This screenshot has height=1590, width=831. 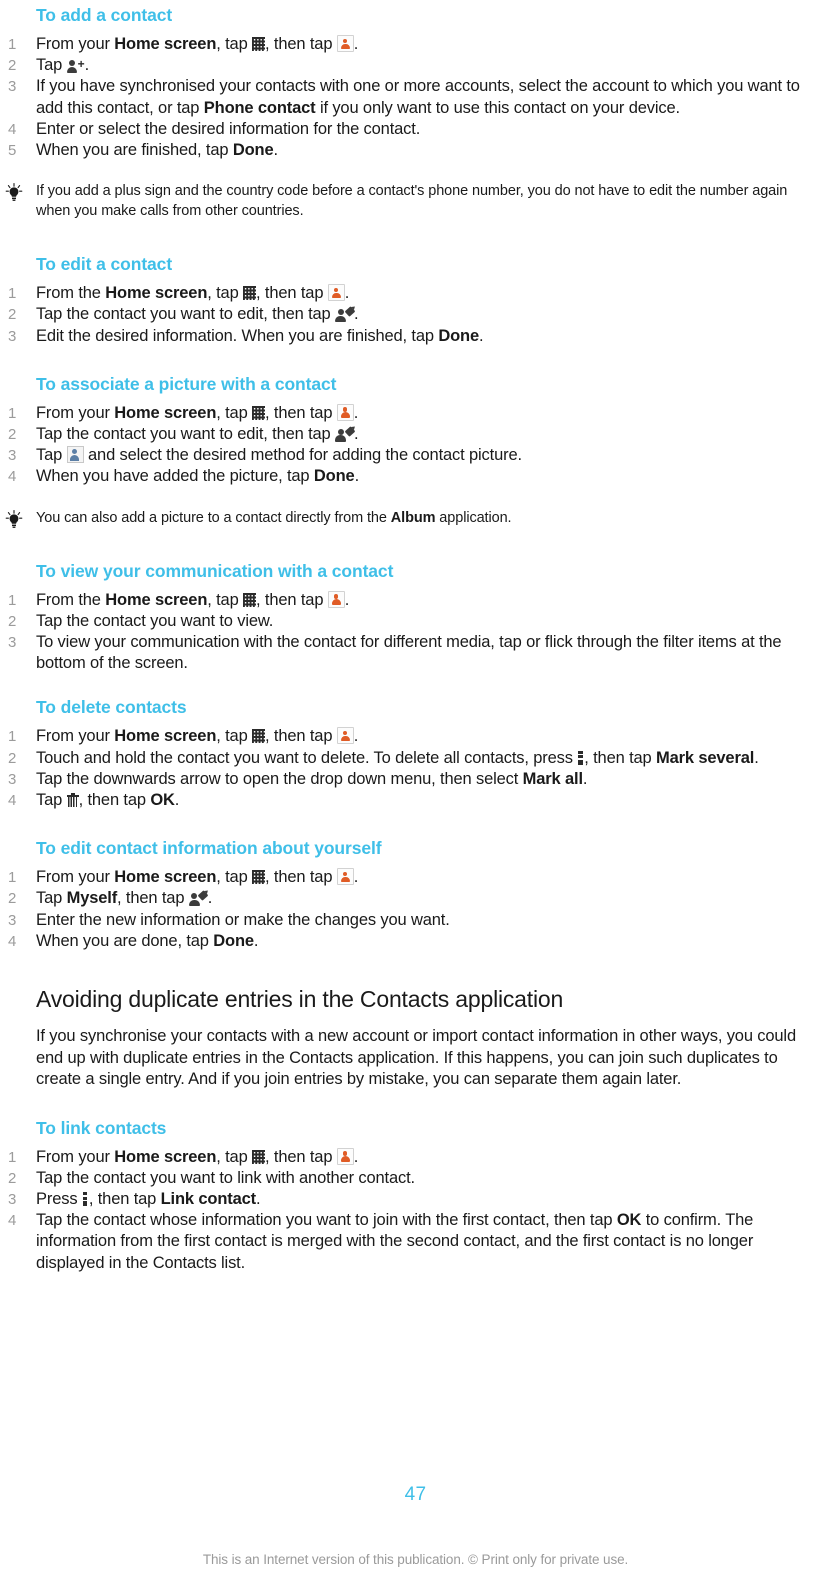 I want to click on list-item: From the Home screen, tap , then tap ., so click(x=401, y=293).